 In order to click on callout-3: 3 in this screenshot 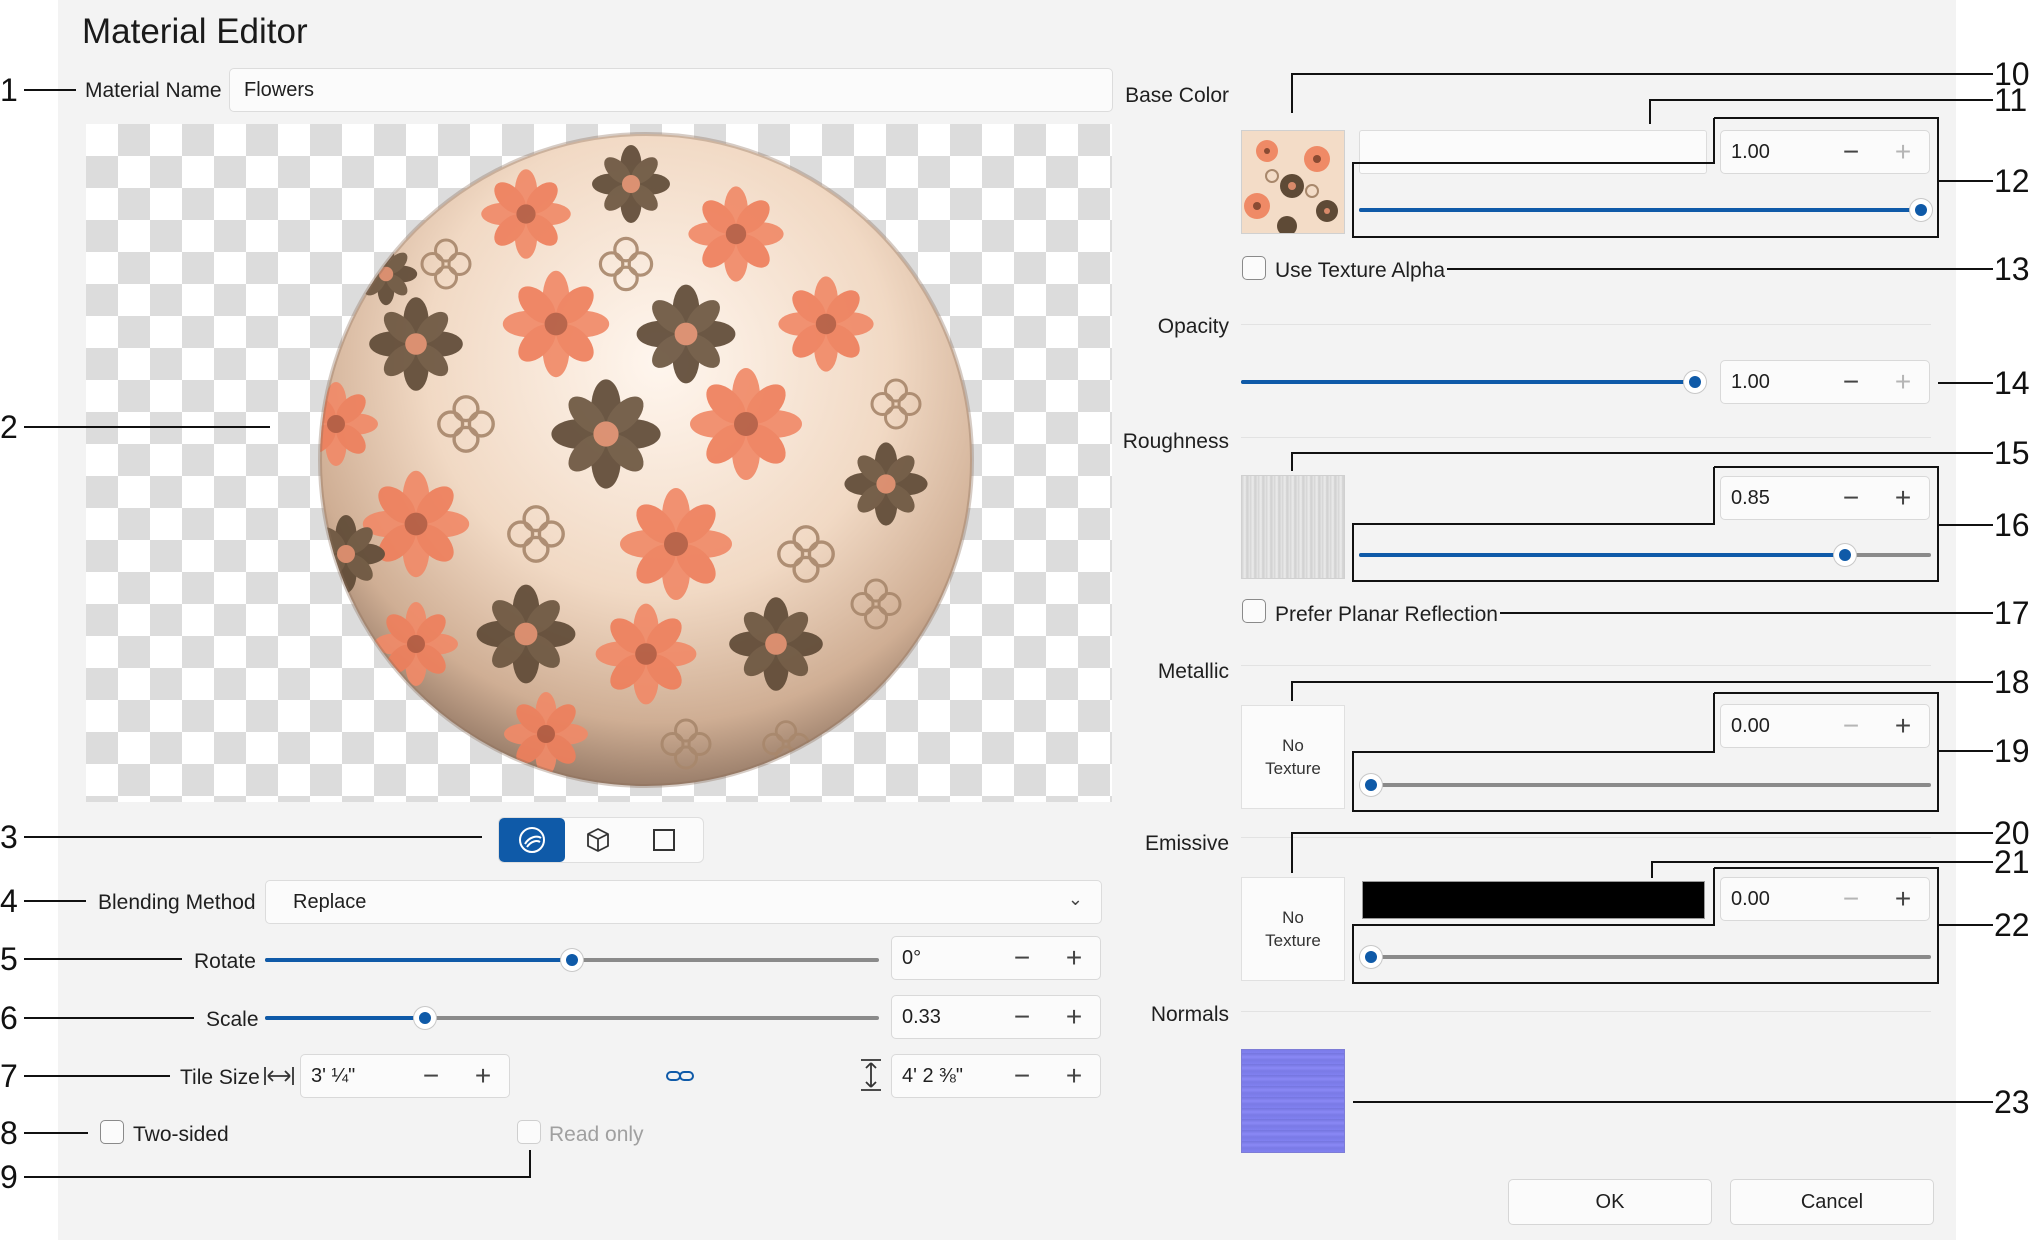, I will do `click(9, 837)`.